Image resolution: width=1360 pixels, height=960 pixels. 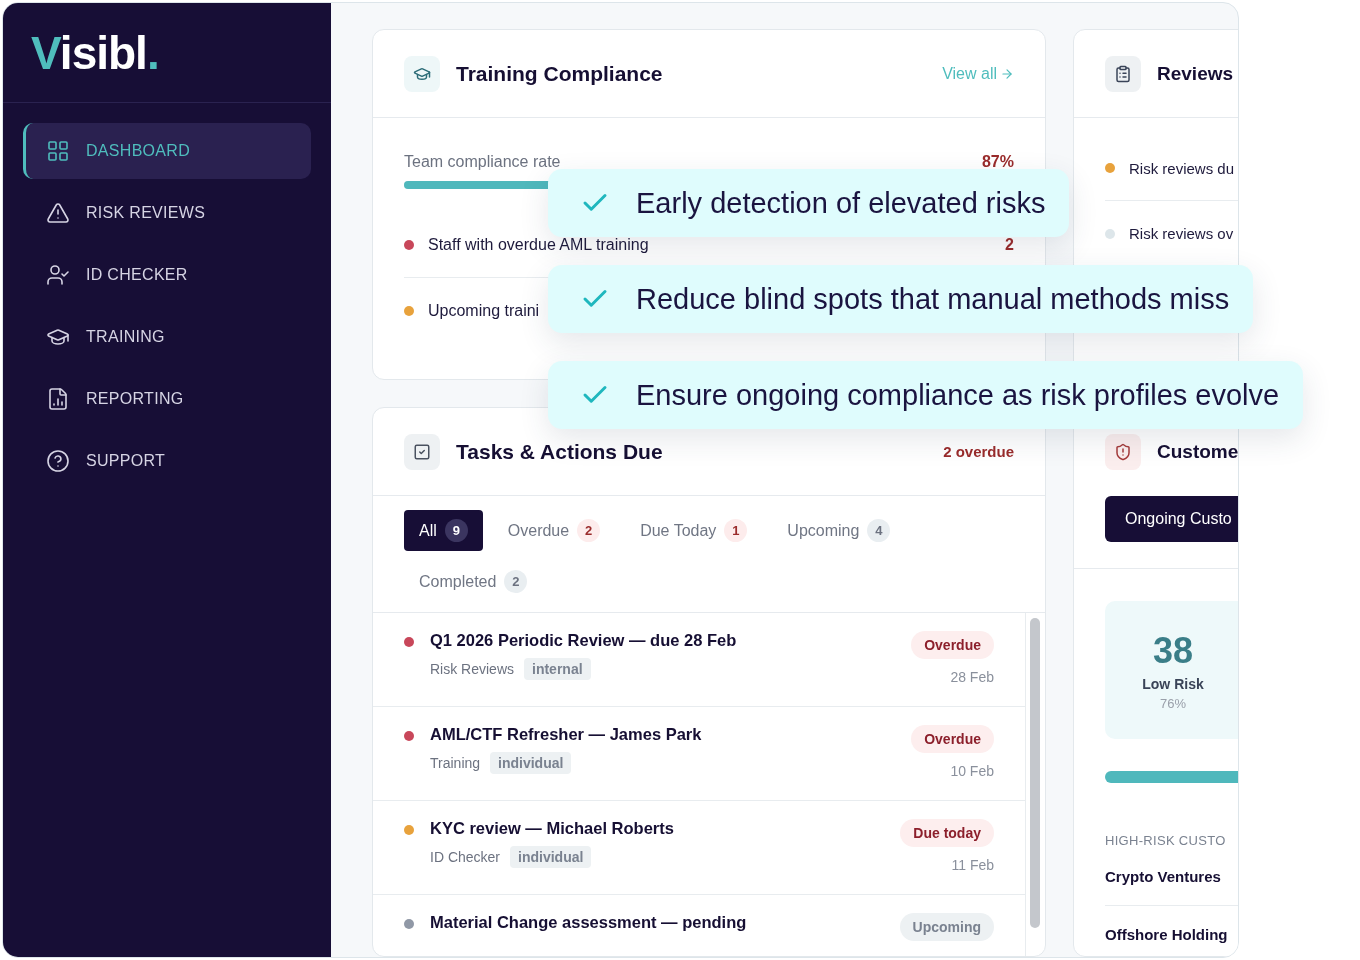 What do you see at coordinates (58, 399) in the screenshot?
I see `report-icon` at bounding box center [58, 399].